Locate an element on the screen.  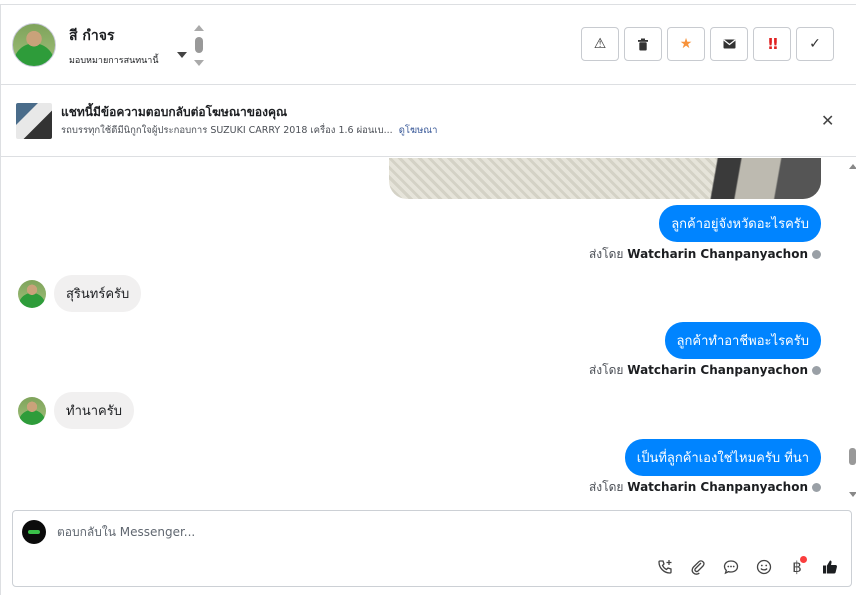
trash-icon is located at coordinates (643, 44).